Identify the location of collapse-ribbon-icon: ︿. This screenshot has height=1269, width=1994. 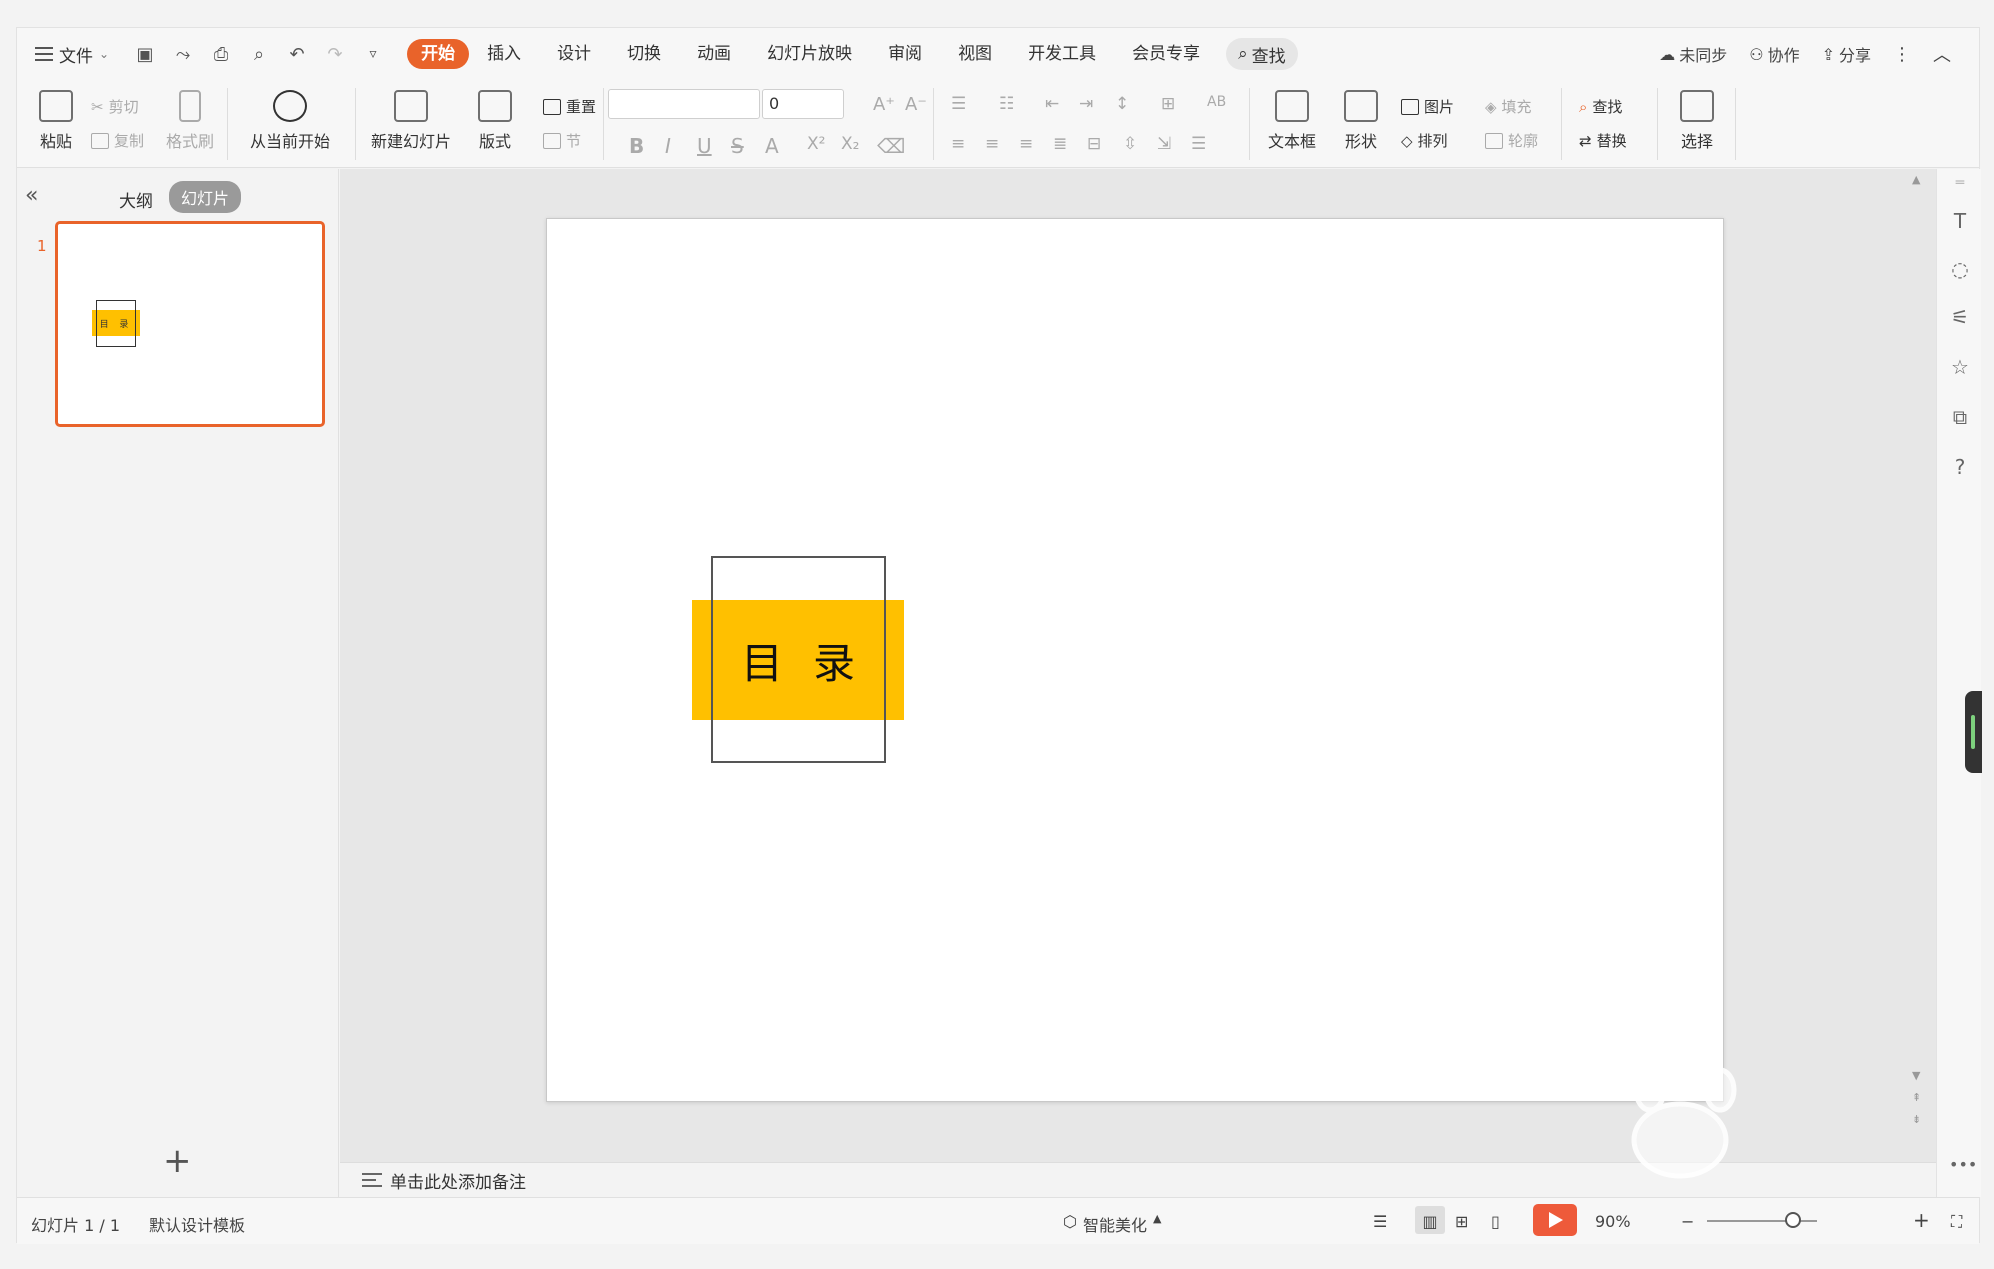
(1942, 54).